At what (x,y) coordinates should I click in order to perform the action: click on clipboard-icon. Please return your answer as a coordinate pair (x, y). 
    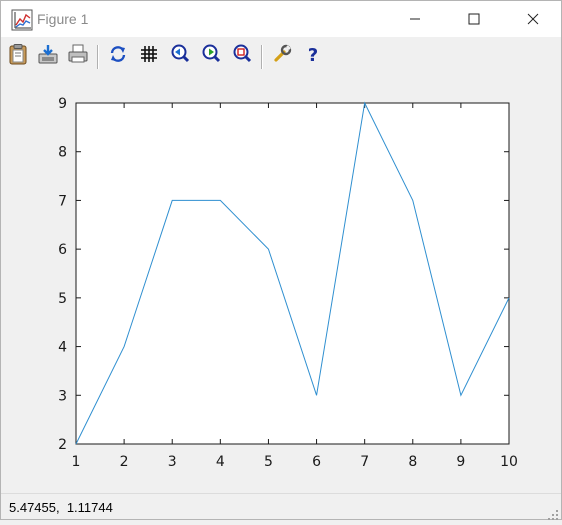
    Looking at the image, I should click on (18, 56).